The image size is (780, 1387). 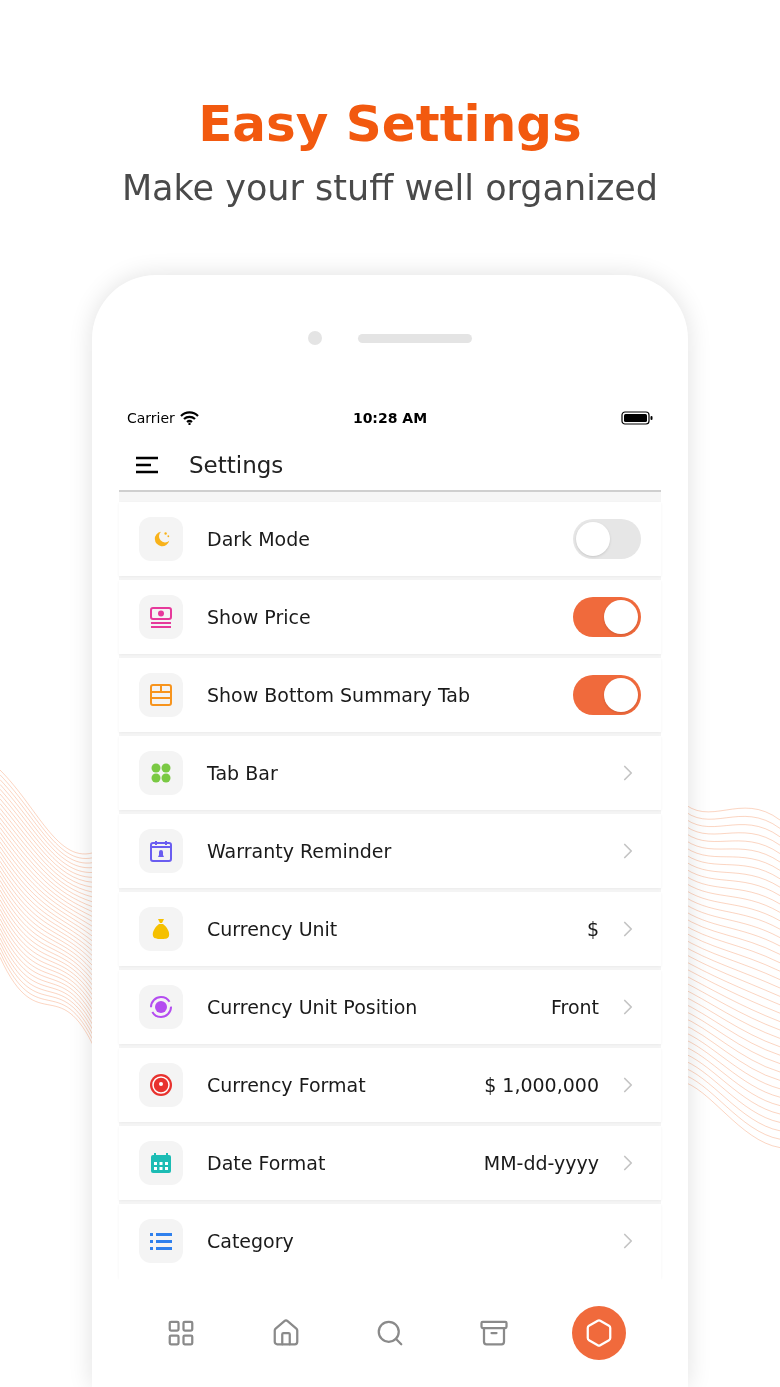 What do you see at coordinates (243, 773) in the screenshot?
I see `setting-label: Tab Bar` at bounding box center [243, 773].